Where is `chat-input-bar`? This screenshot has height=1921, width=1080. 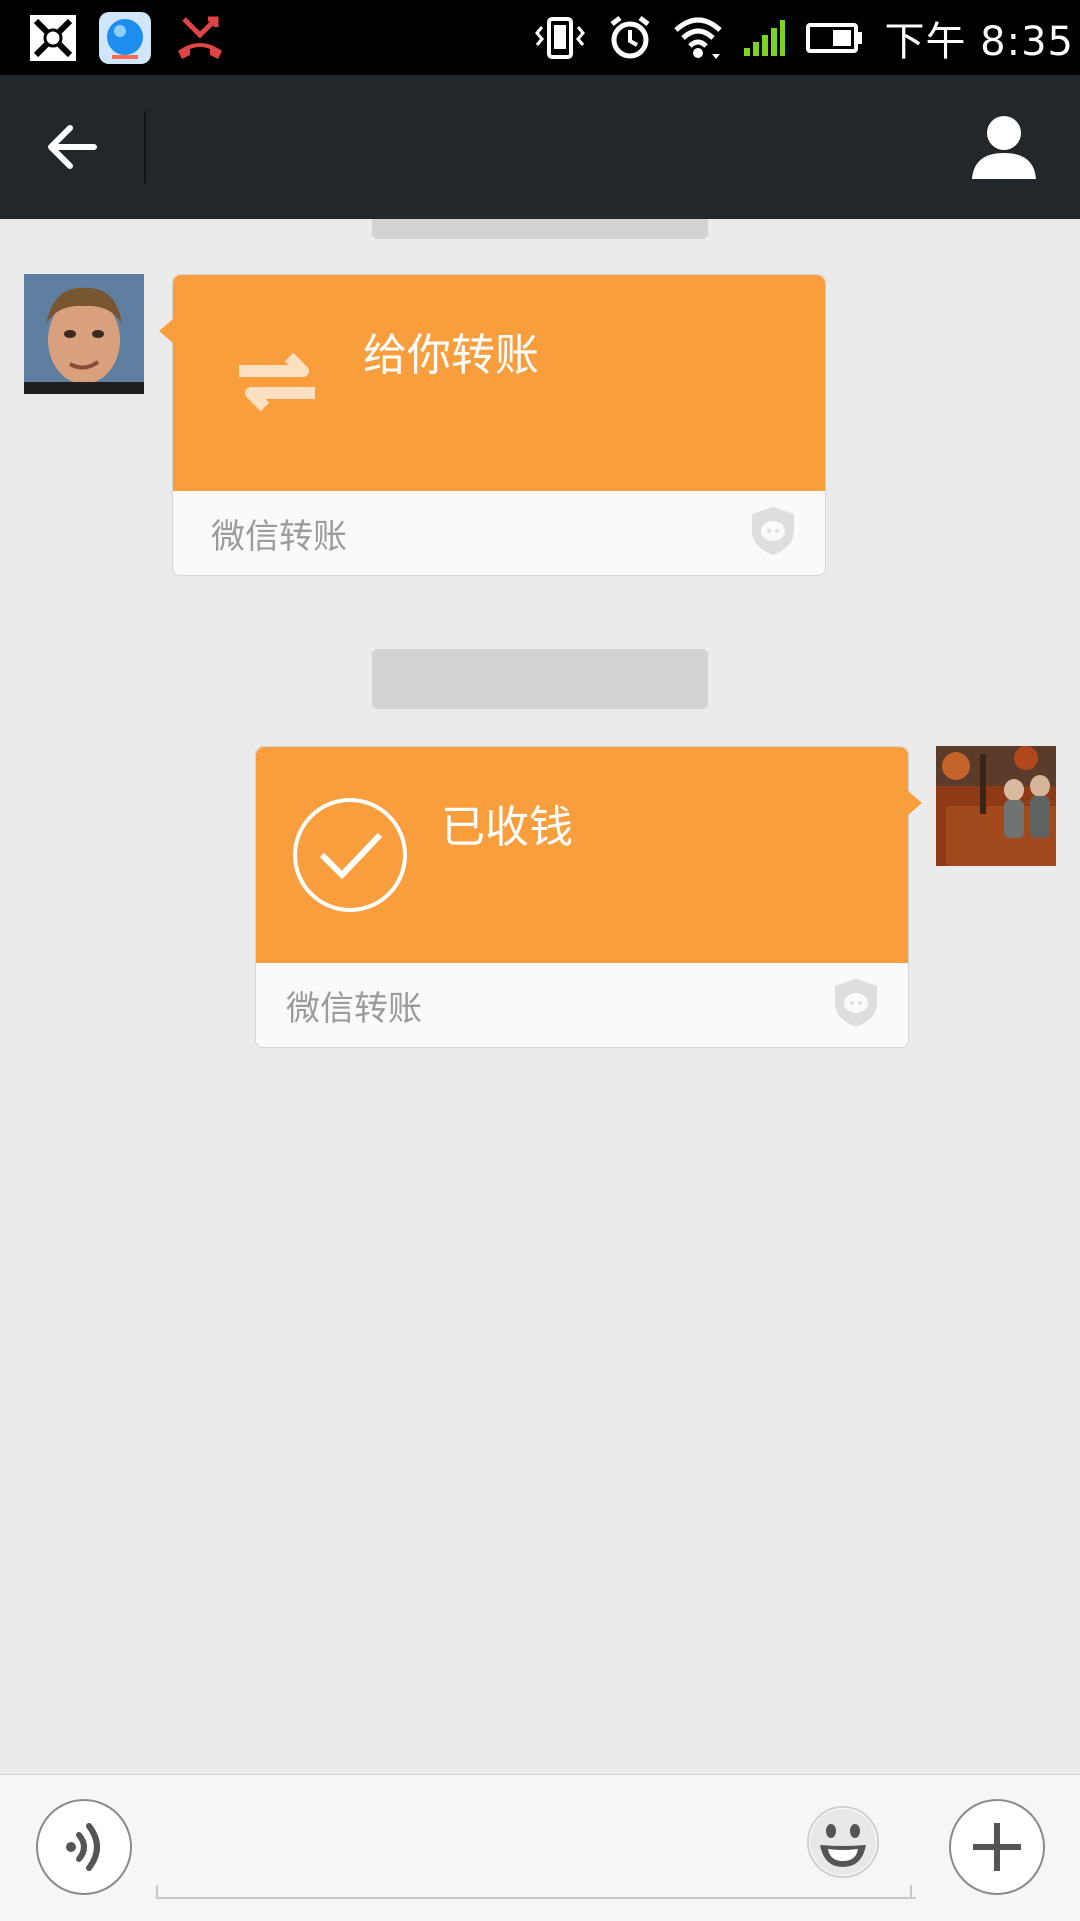
chat-input-bar is located at coordinates (540, 1847).